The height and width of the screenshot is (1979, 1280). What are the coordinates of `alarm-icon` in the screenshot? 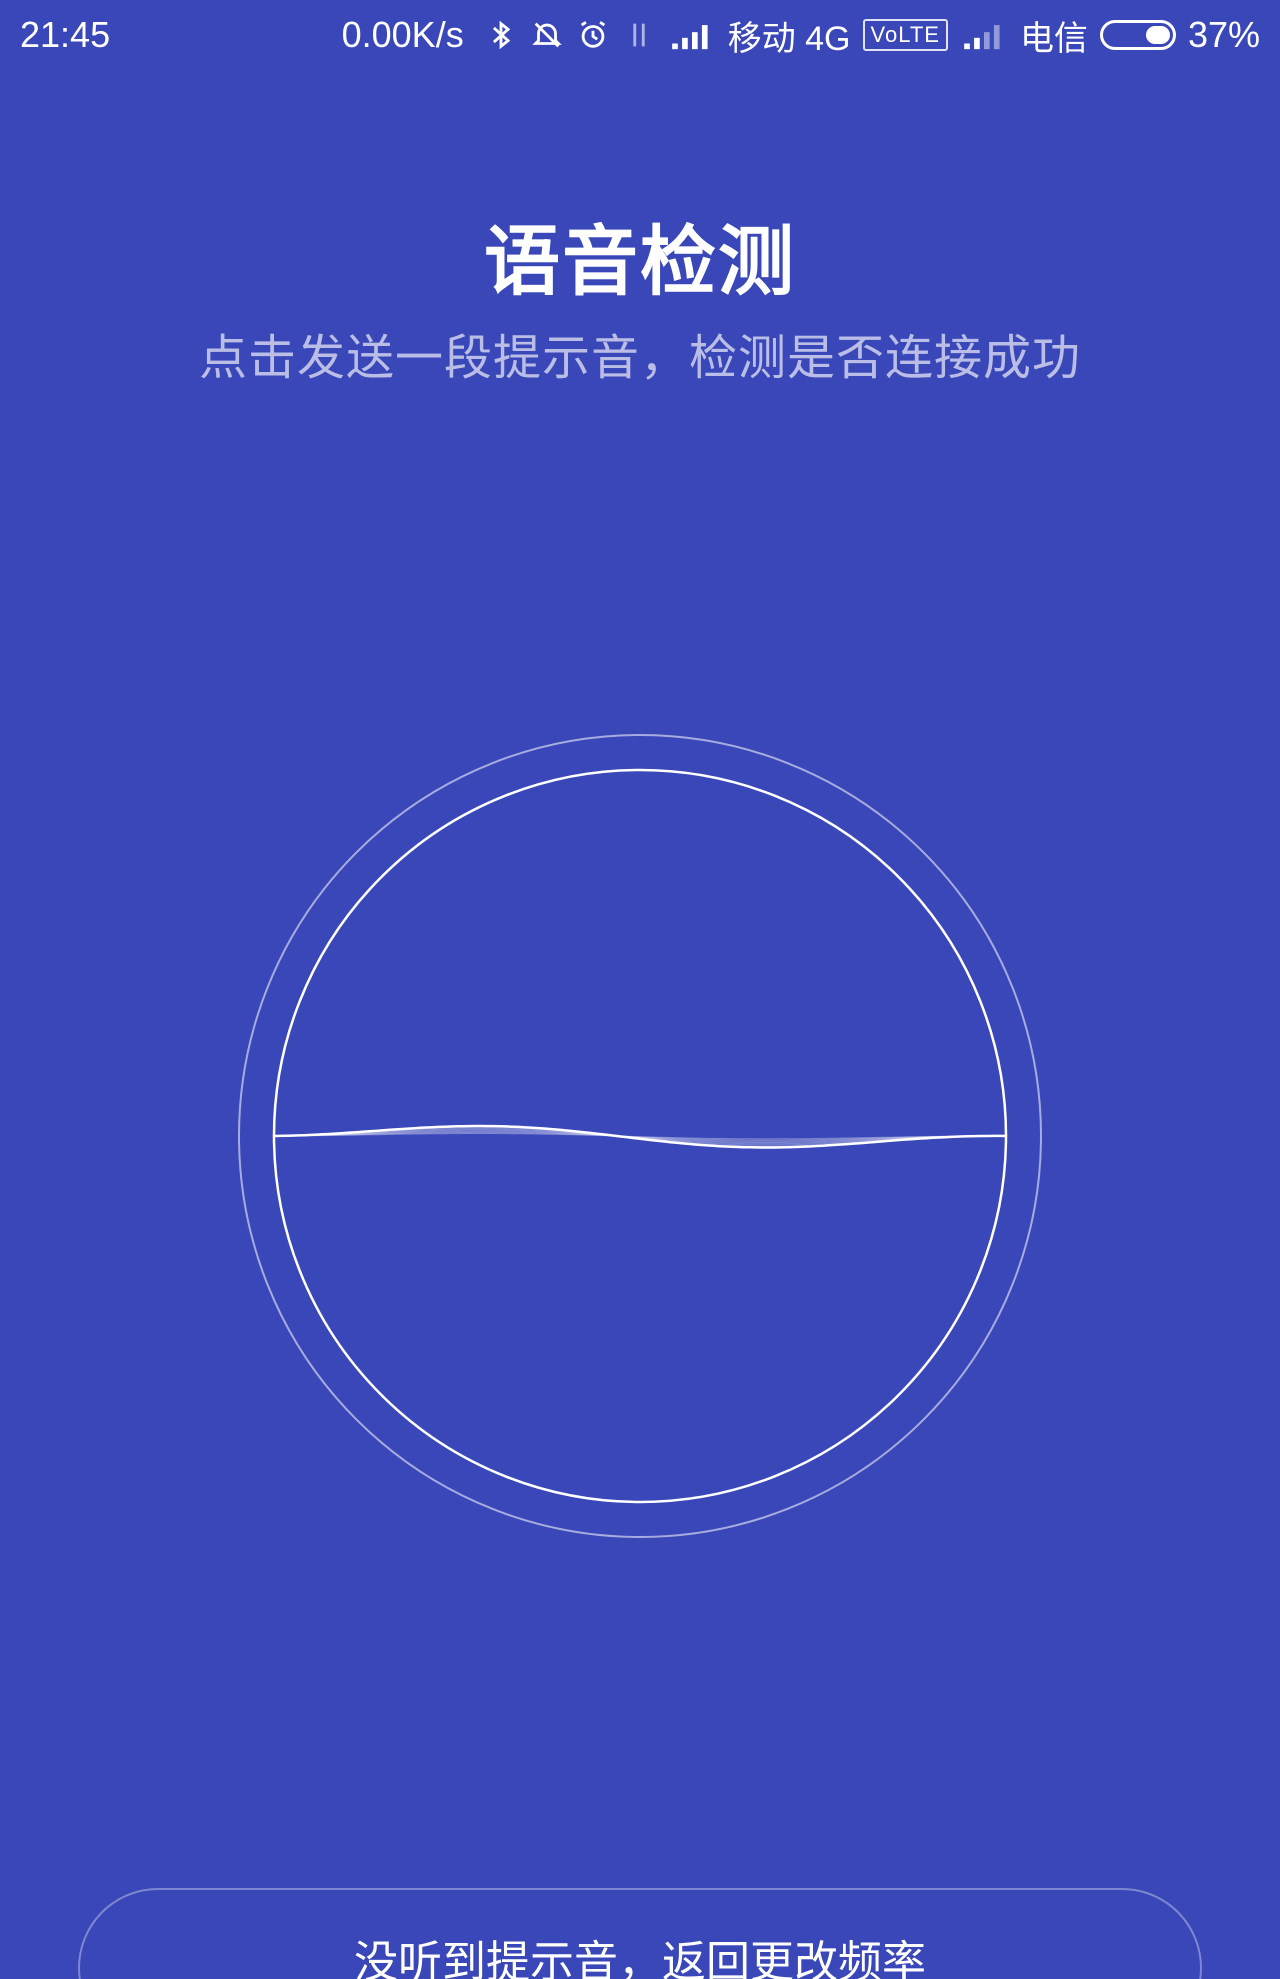 It's located at (593, 35).